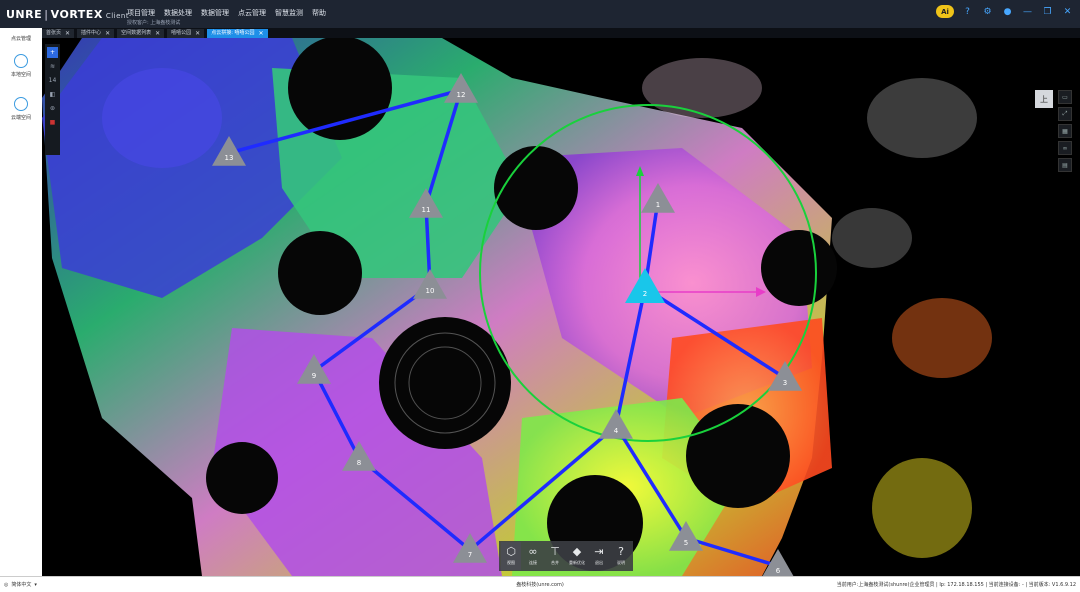 The width and height of the screenshot is (1080, 592). I want to click on optimize-icon: ◆, so click(577, 551).